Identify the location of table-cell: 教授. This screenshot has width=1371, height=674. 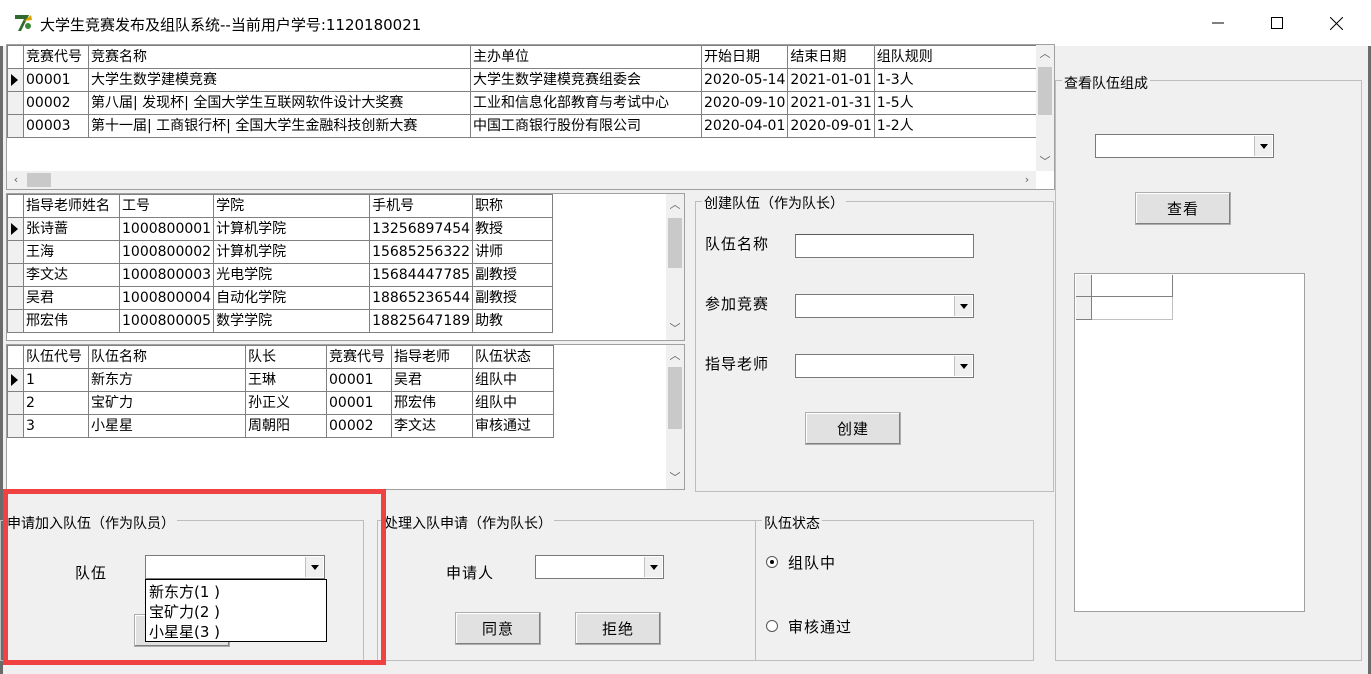
(513, 229).